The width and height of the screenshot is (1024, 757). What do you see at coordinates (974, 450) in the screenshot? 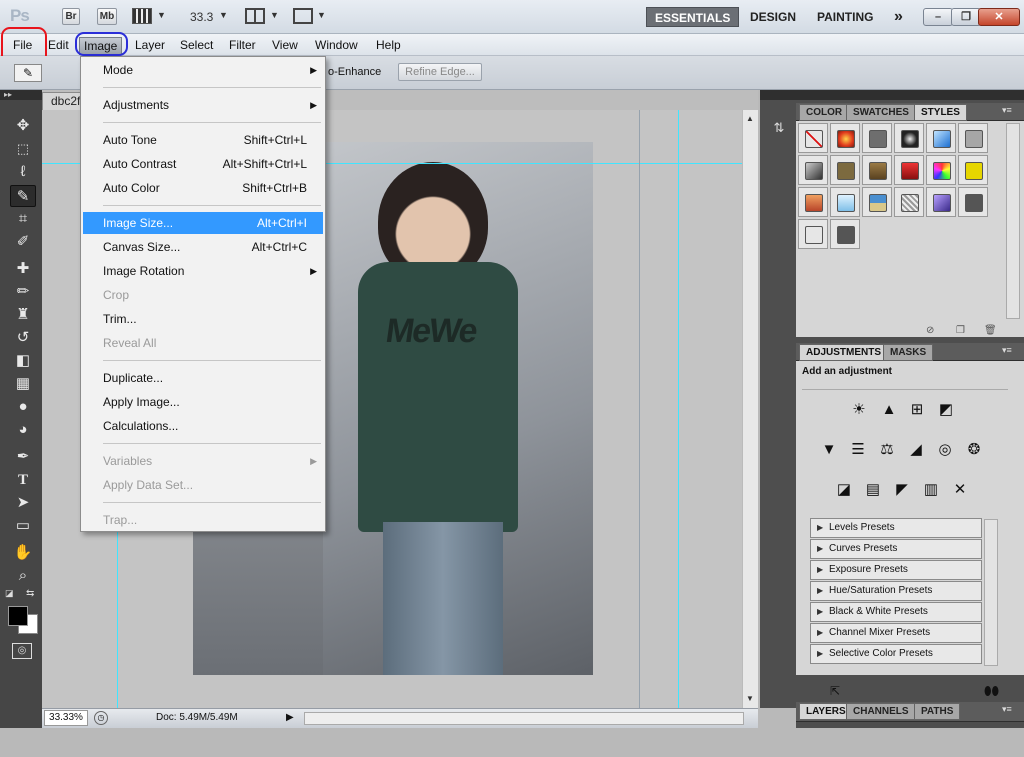
I see `channel-mixer-icon: ❂` at bounding box center [974, 450].